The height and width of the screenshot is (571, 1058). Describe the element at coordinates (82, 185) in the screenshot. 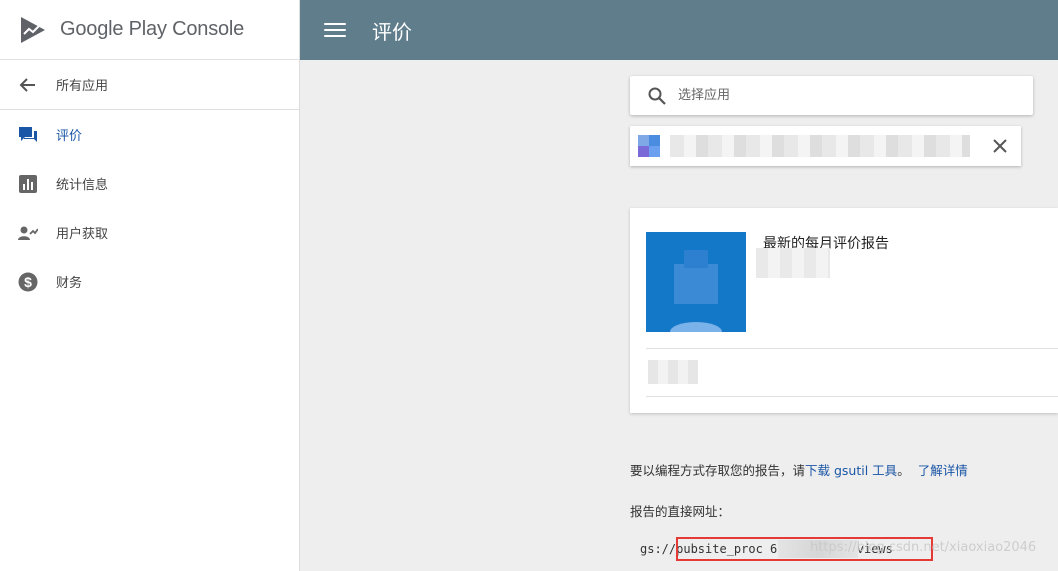

I see `sidebar-item-label: 统计信息` at that location.